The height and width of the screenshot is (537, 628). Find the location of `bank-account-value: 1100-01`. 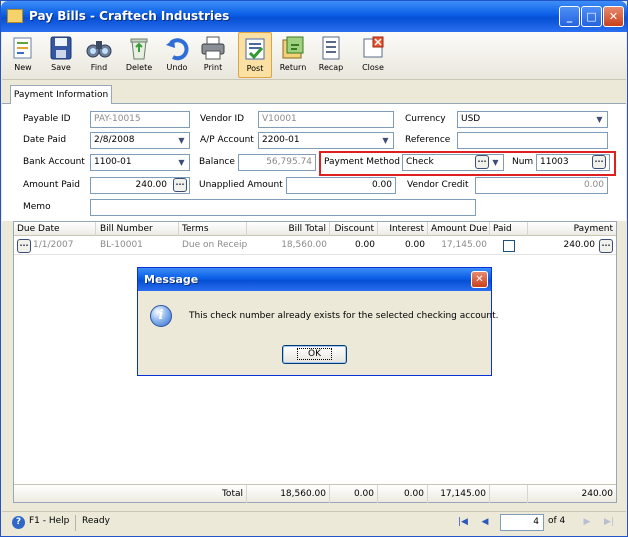

bank-account-value: 1100-01 is located at coordinates (113, 162).